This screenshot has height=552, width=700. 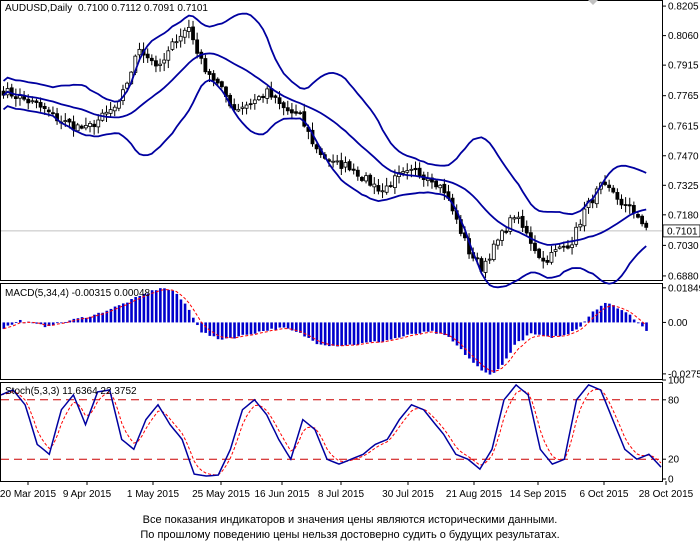 What do you see at coordinates (78, 293) in the screenshot?
I see `macd-header: MACD(5,34,4) -0.00315 0.00048` at bounding box center [78, 293].